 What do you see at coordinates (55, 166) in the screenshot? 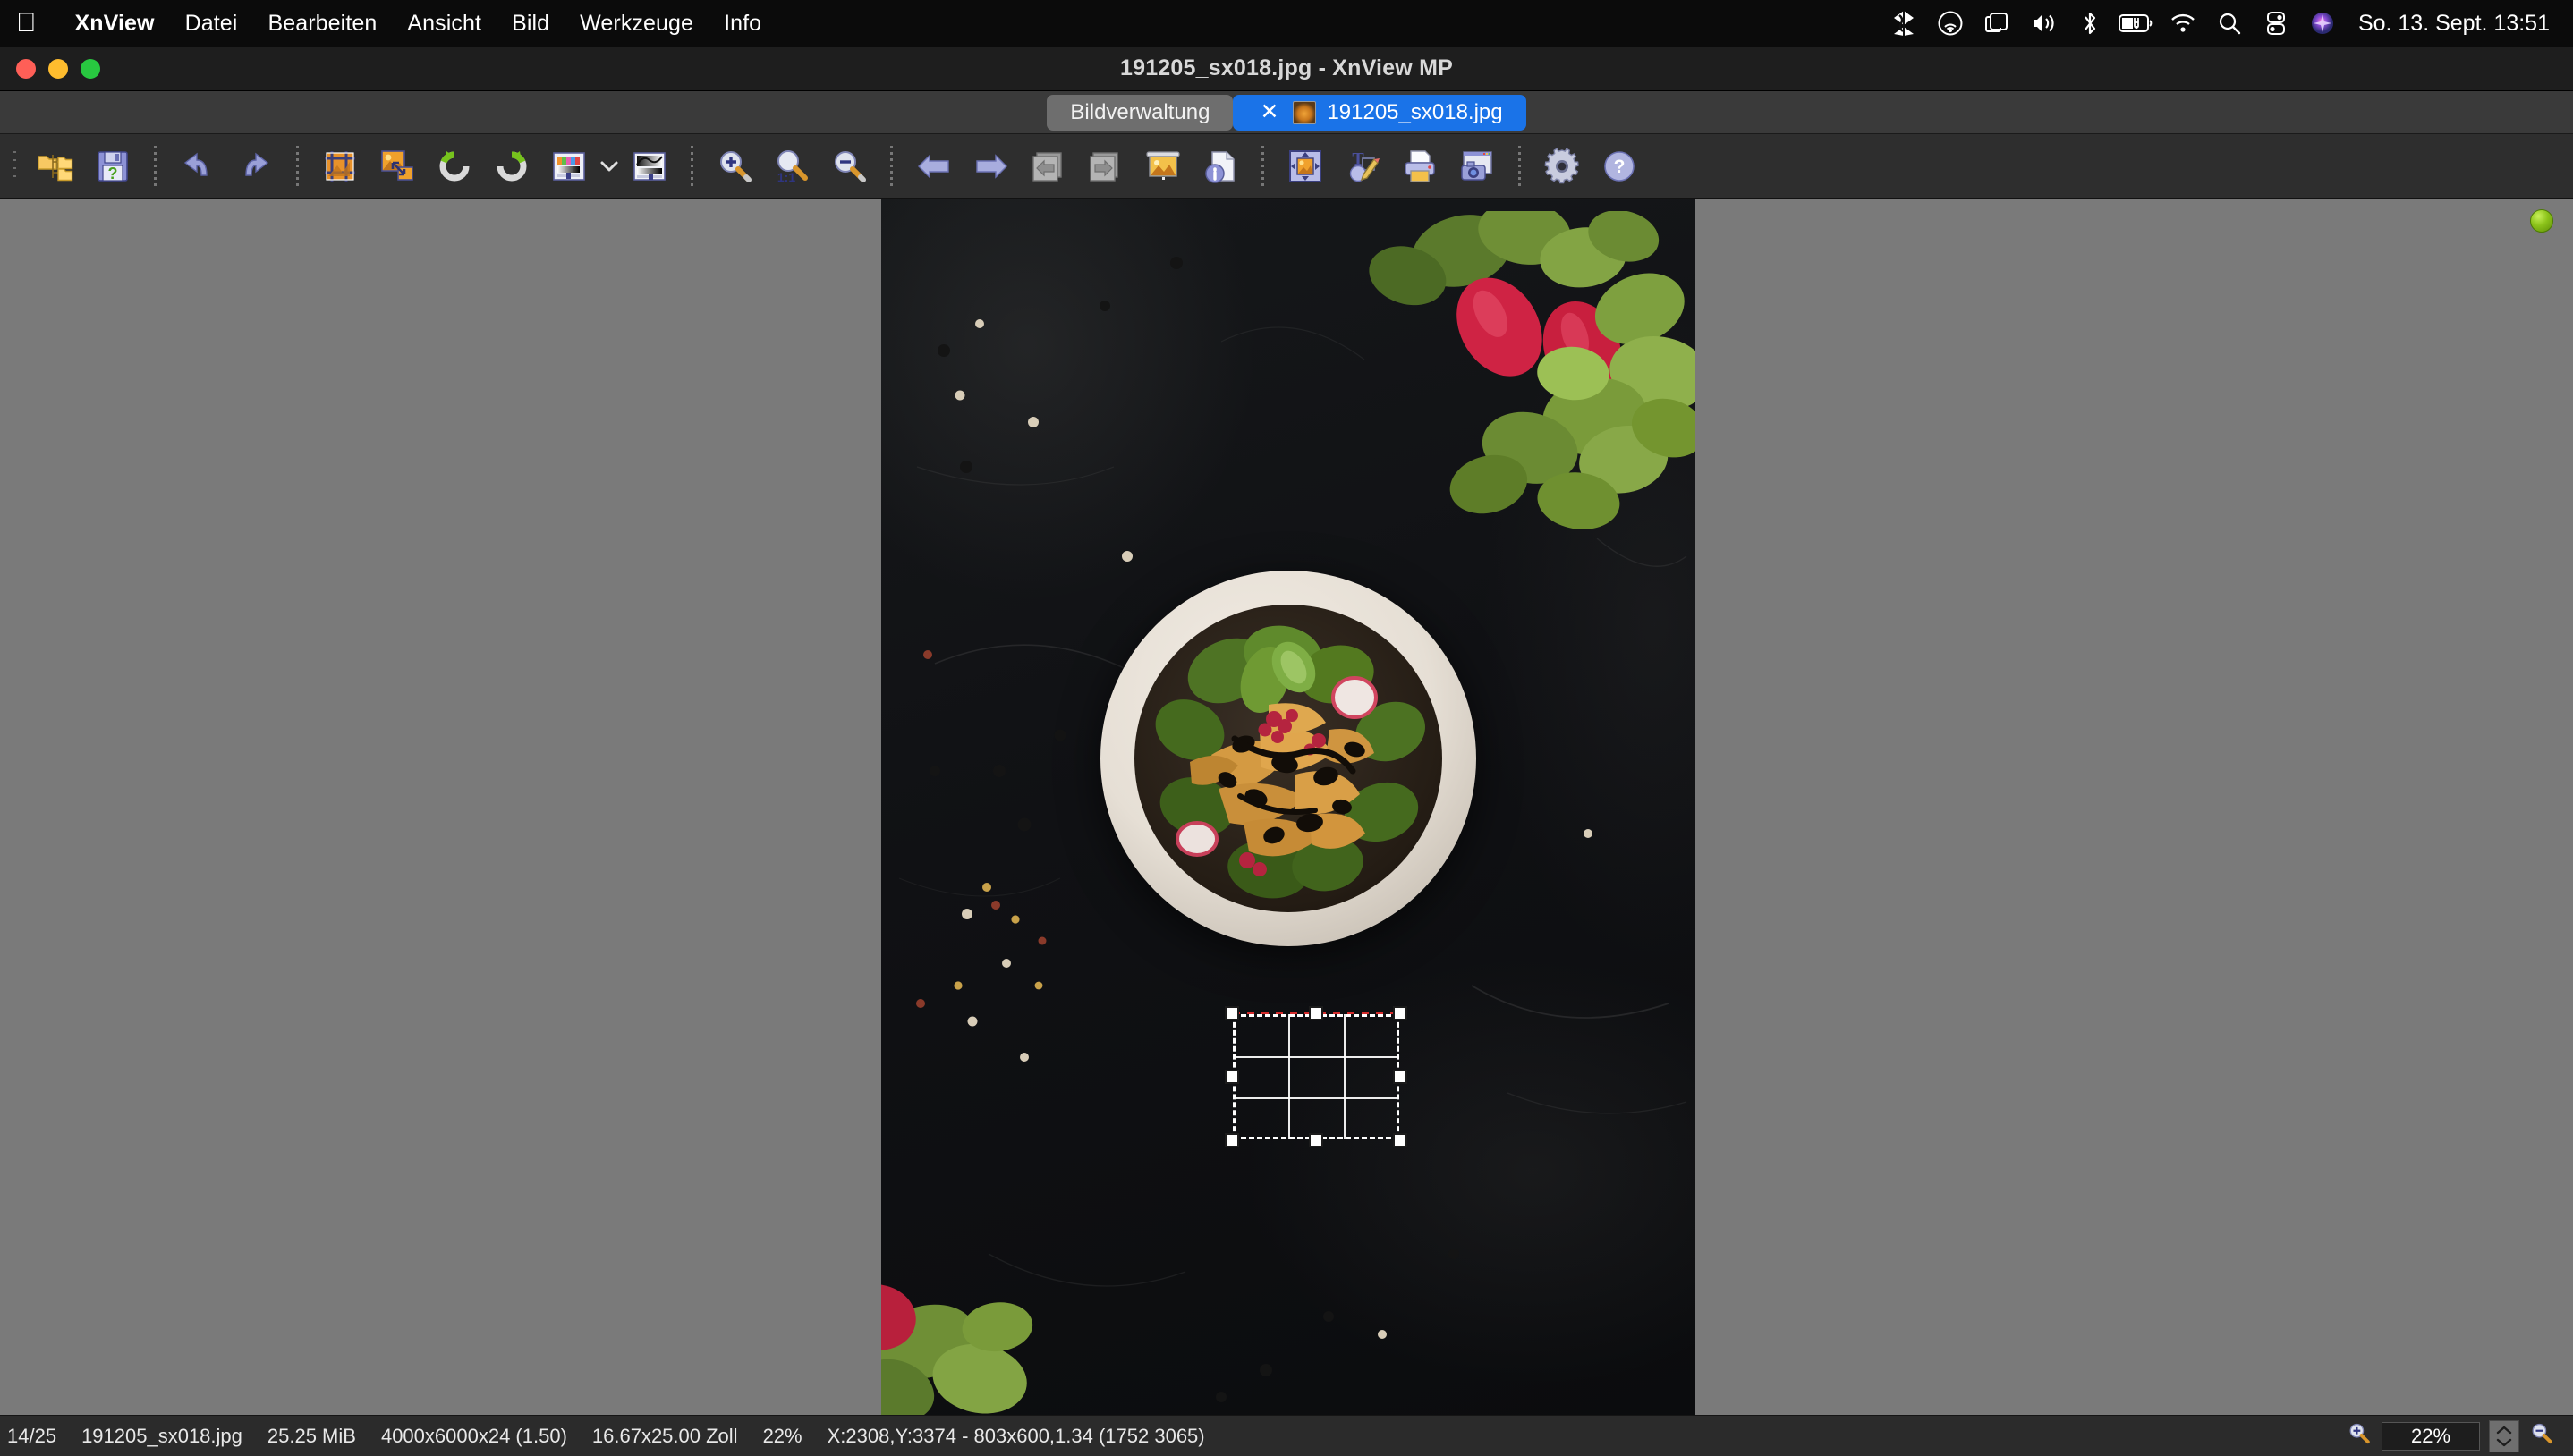
I see `browser-folders-button` at bounding box center [55, 166].